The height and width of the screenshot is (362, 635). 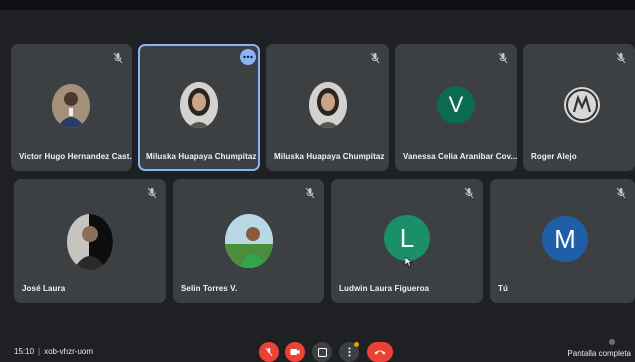 I want to click on logo-m-icon, so click(x=582, y=105).